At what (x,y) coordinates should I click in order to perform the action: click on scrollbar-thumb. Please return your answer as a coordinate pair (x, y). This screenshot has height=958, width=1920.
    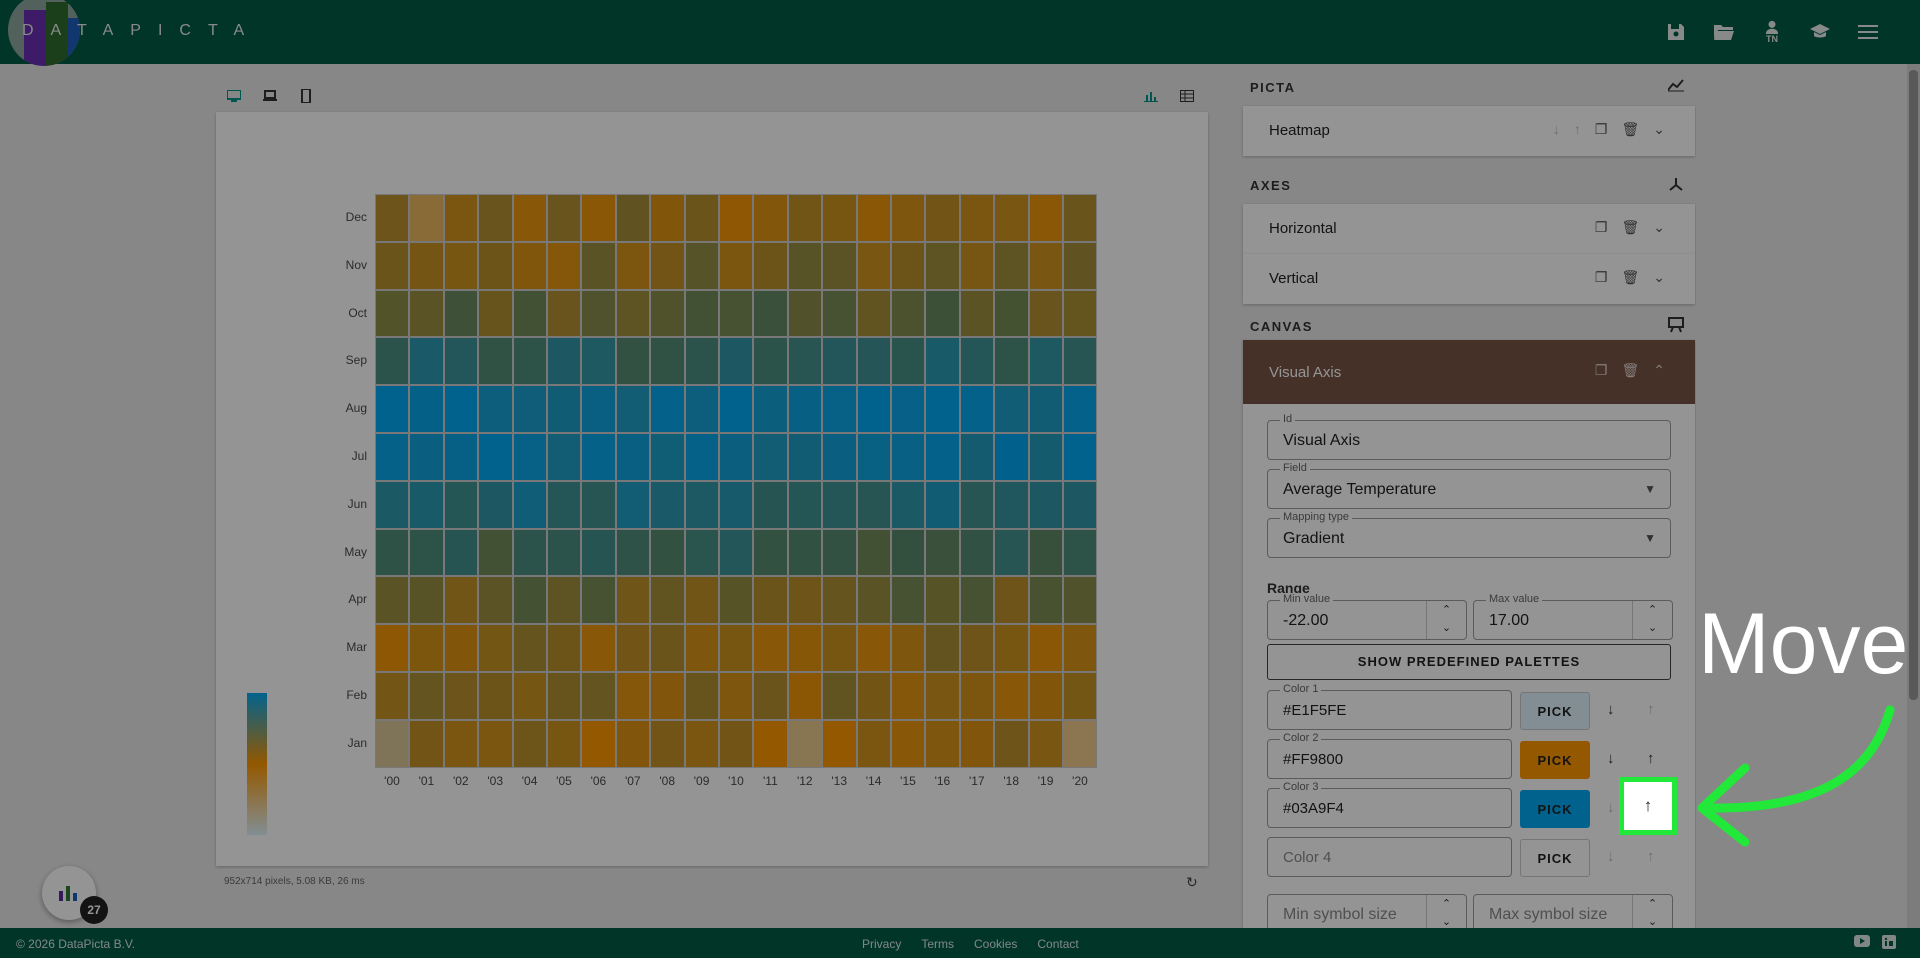
    Looking at the image, I should click on (1913, 385).